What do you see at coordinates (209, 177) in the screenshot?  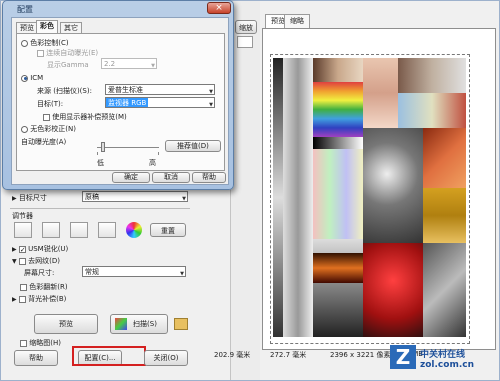 I see `dialog-help-button: 帮助` at bounding box center [209, 177].